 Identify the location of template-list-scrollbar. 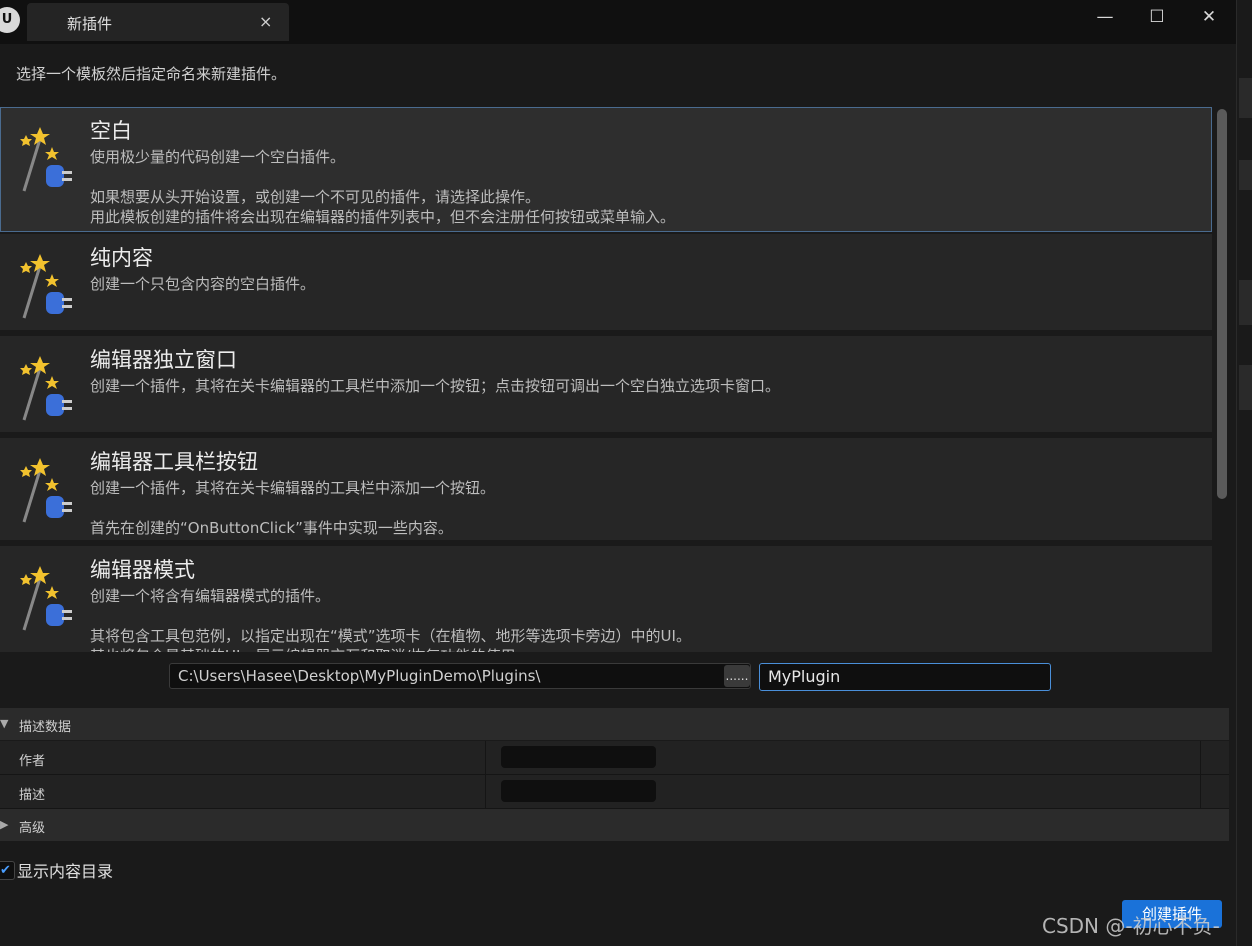
(1222, 304).